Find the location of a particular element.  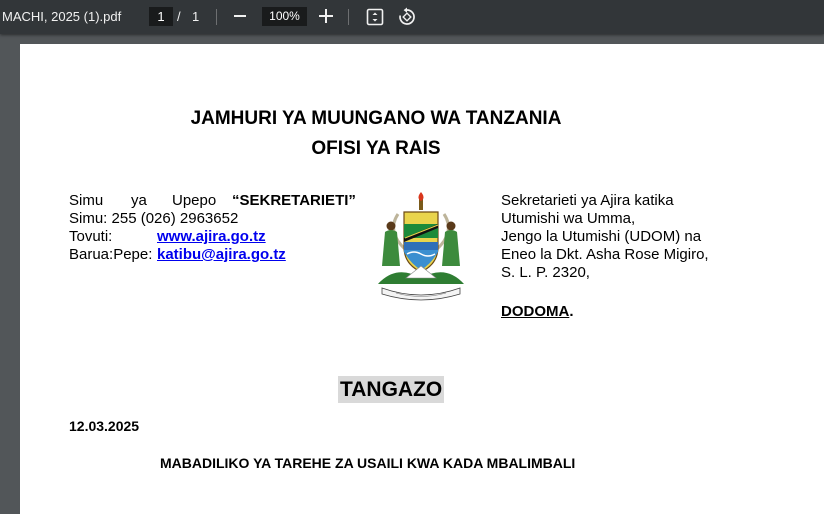

fit-page-icon is located at coordinates (375, 17).